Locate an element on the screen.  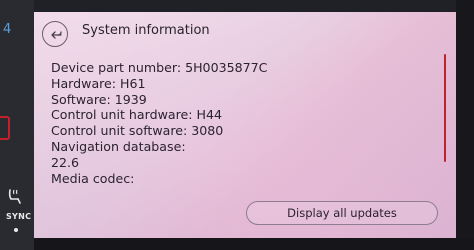
page-title: System information is located at coordinates (146, 30).